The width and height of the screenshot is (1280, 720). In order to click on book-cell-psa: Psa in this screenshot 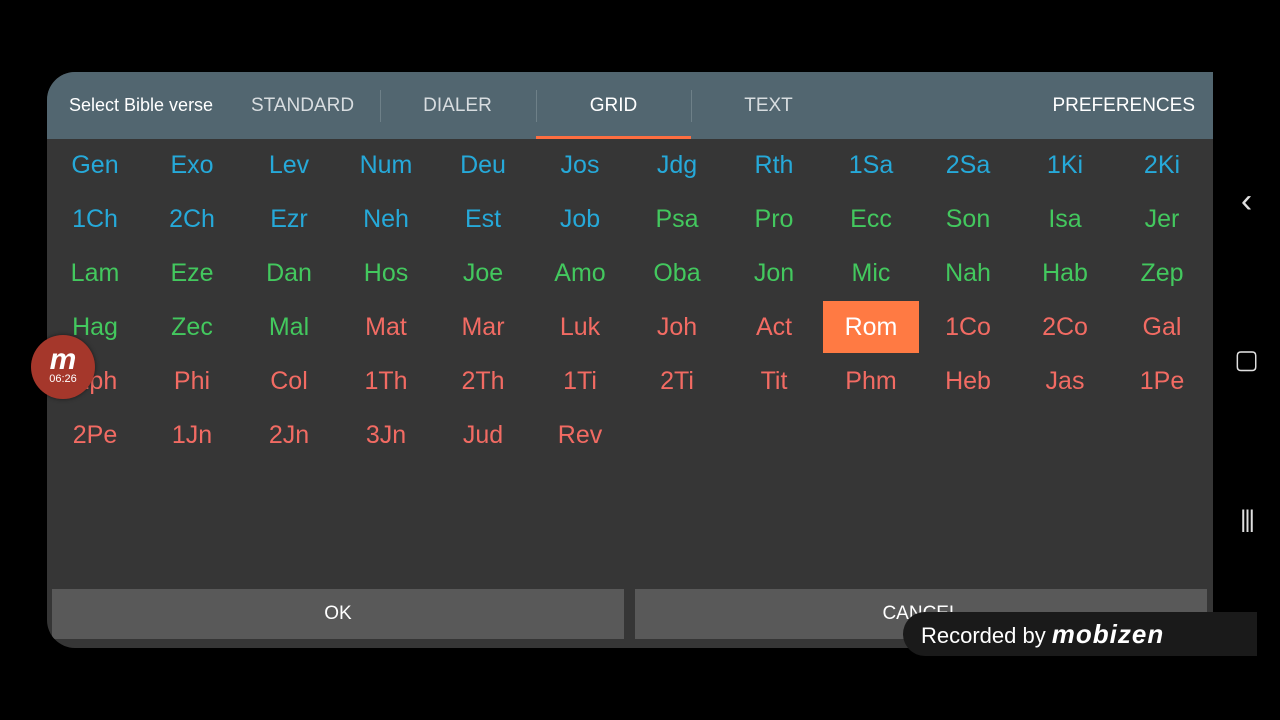, I will do `click(677, 219)`.